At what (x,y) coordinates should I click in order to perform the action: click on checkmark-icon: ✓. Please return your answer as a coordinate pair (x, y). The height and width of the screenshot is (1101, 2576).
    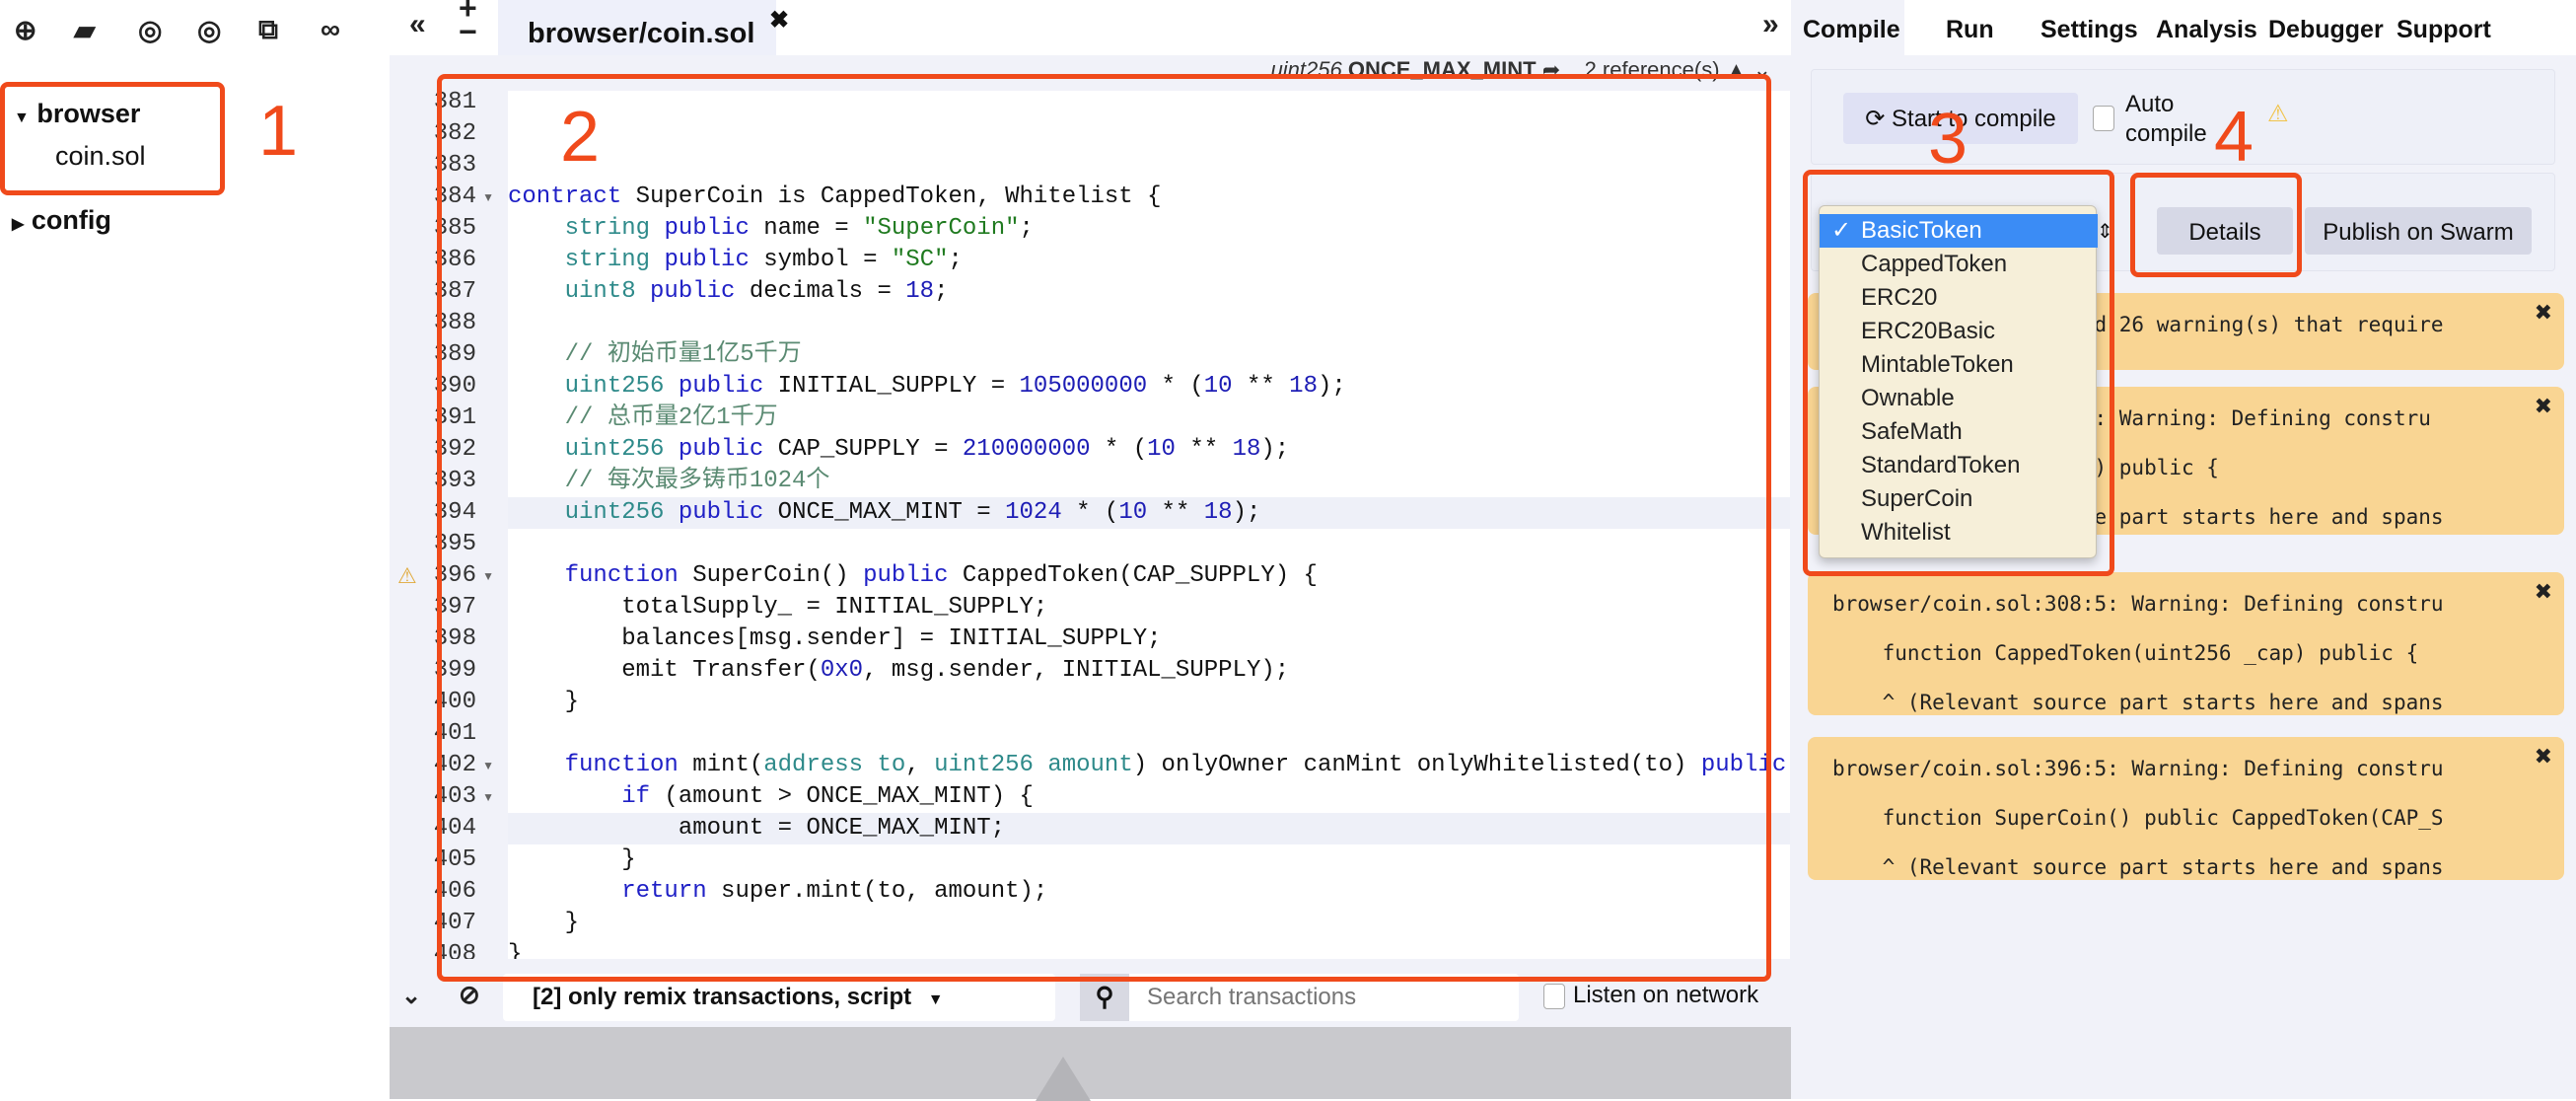
    Looking at the image, I should click on (1841, 231).